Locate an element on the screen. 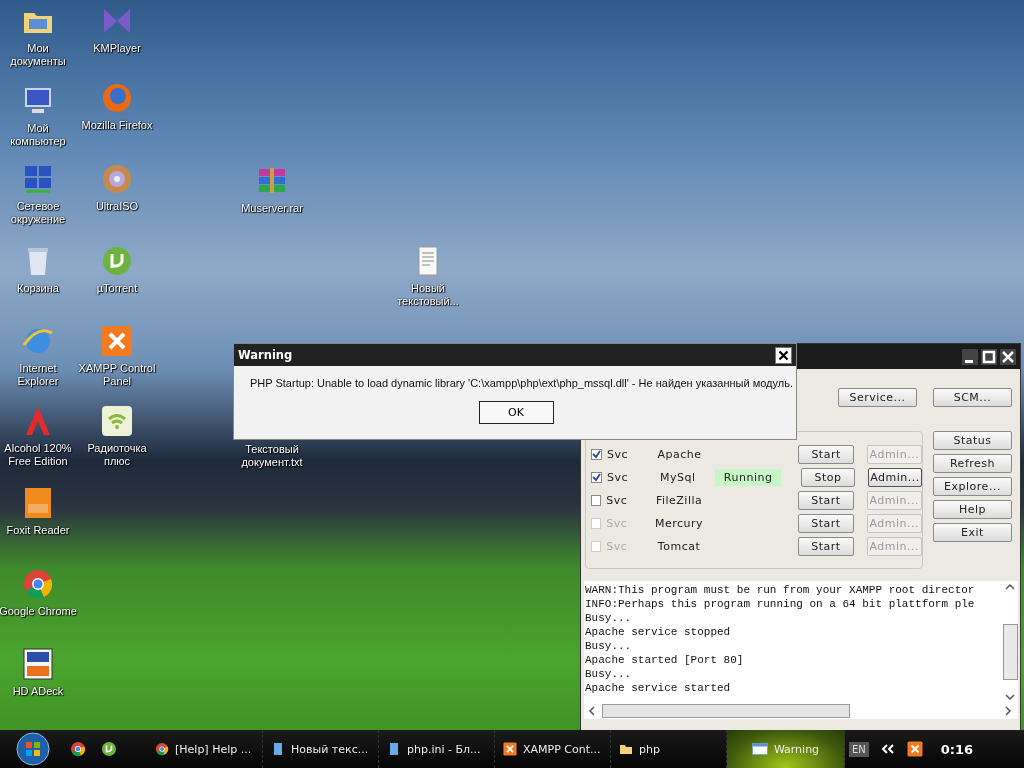 The width and height of the screenshot is (1024, 768). log-line: Apache service started is located at coordinates (658, 688).